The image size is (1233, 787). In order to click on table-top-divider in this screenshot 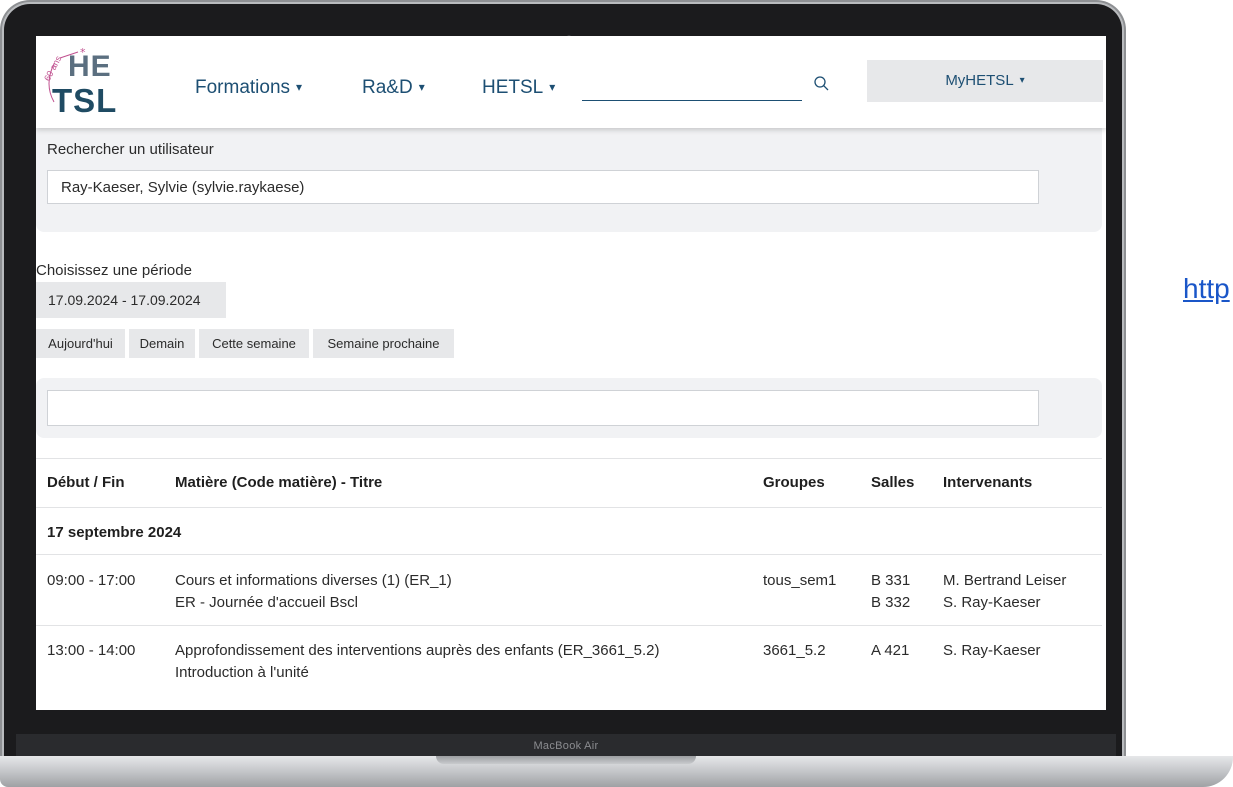, I will do `click(569, 458)`.